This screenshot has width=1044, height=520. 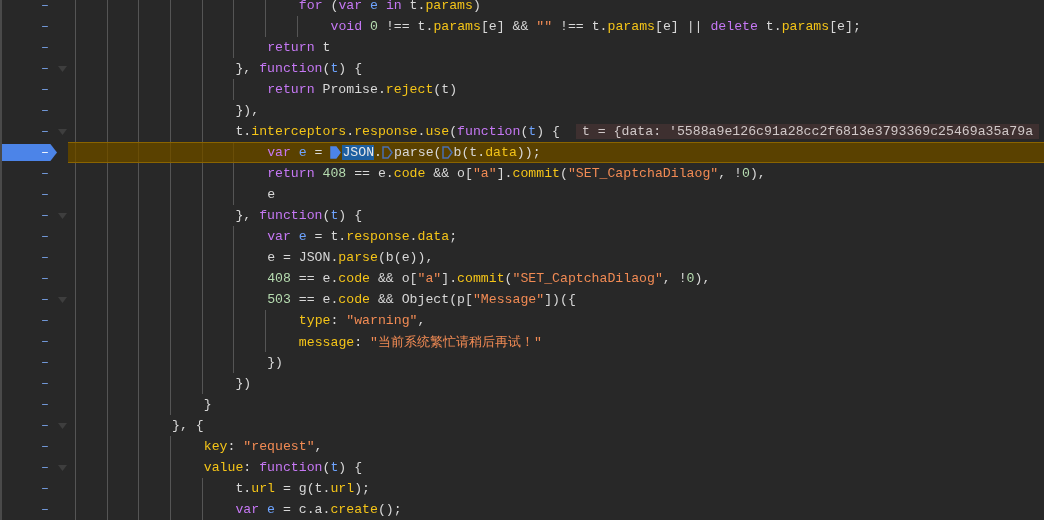 What do you see at coordinates (362, 320) in the screenshot?
I see `code-text: type: "warning",` at bounding box center [362, 320].